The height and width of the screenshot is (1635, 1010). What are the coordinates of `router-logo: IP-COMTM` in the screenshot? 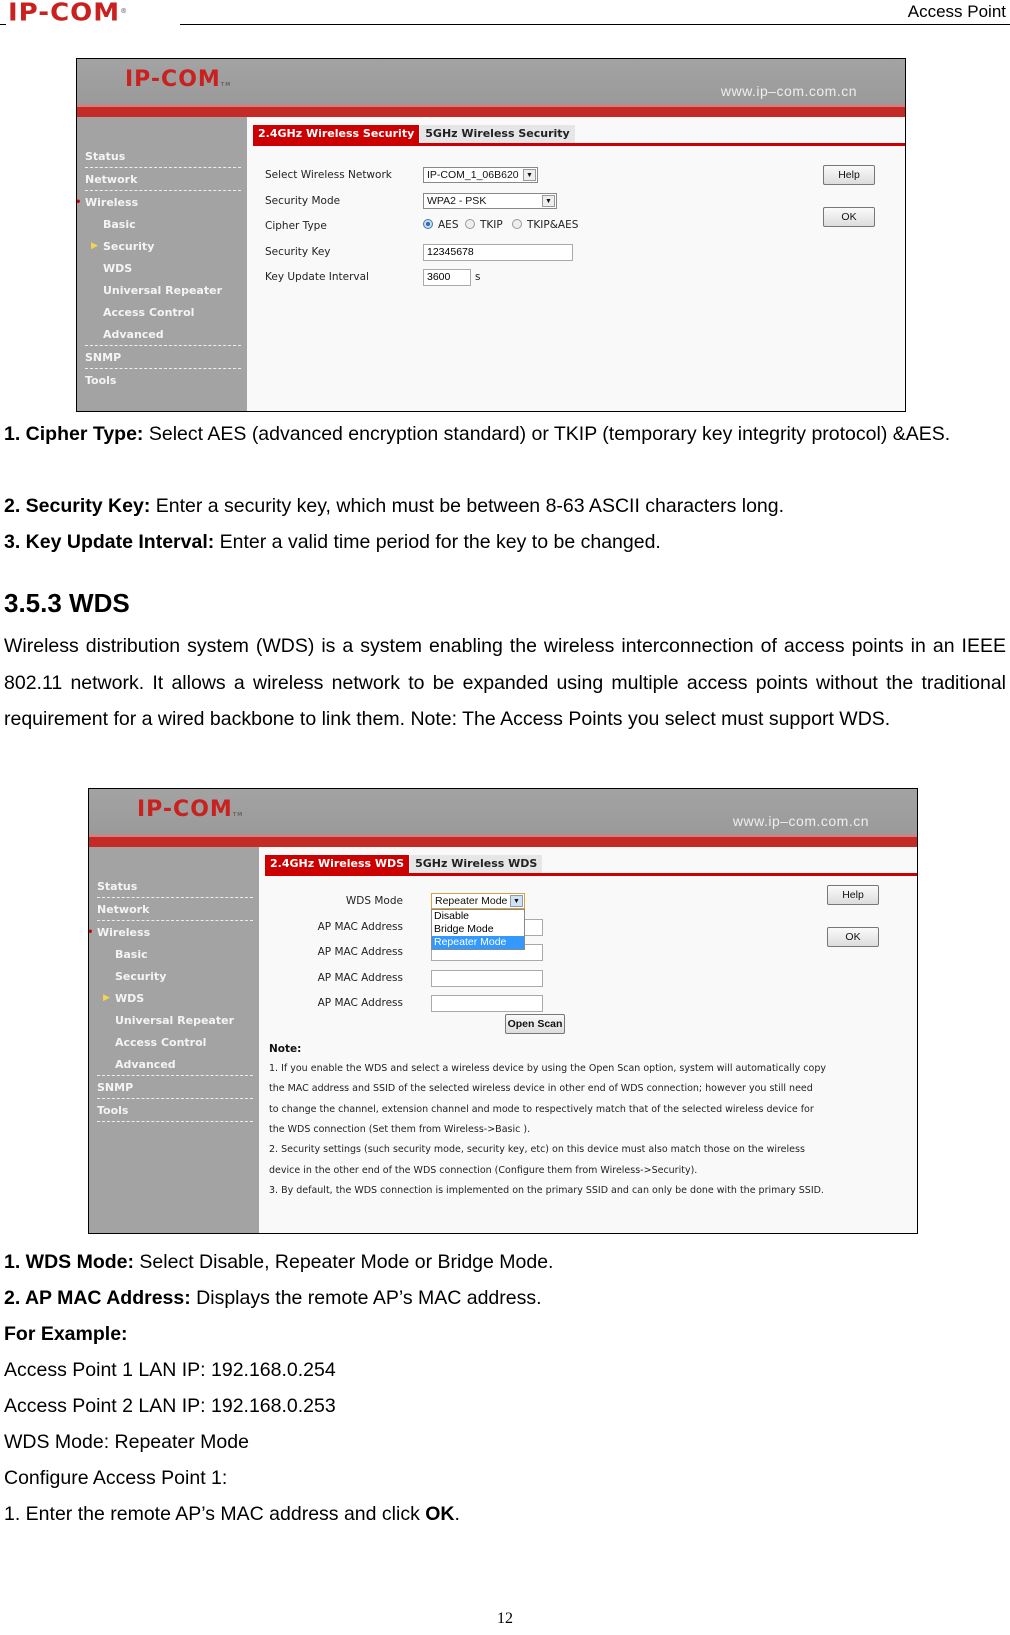 It's located at (190, 809).